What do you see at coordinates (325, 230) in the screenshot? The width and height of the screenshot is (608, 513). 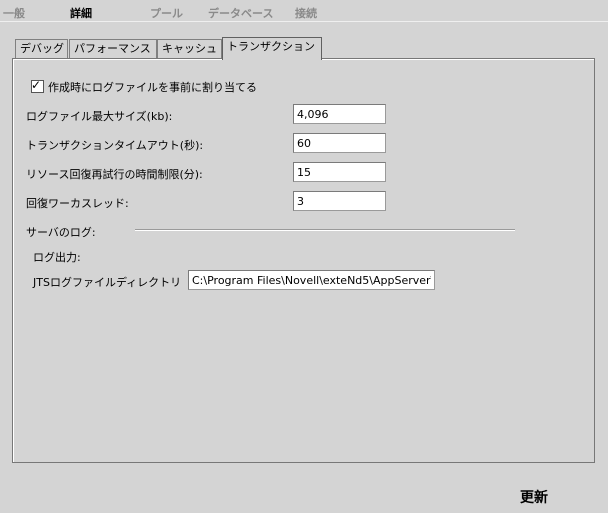 I see `server-log-divider` at bounding box center [325, 230].